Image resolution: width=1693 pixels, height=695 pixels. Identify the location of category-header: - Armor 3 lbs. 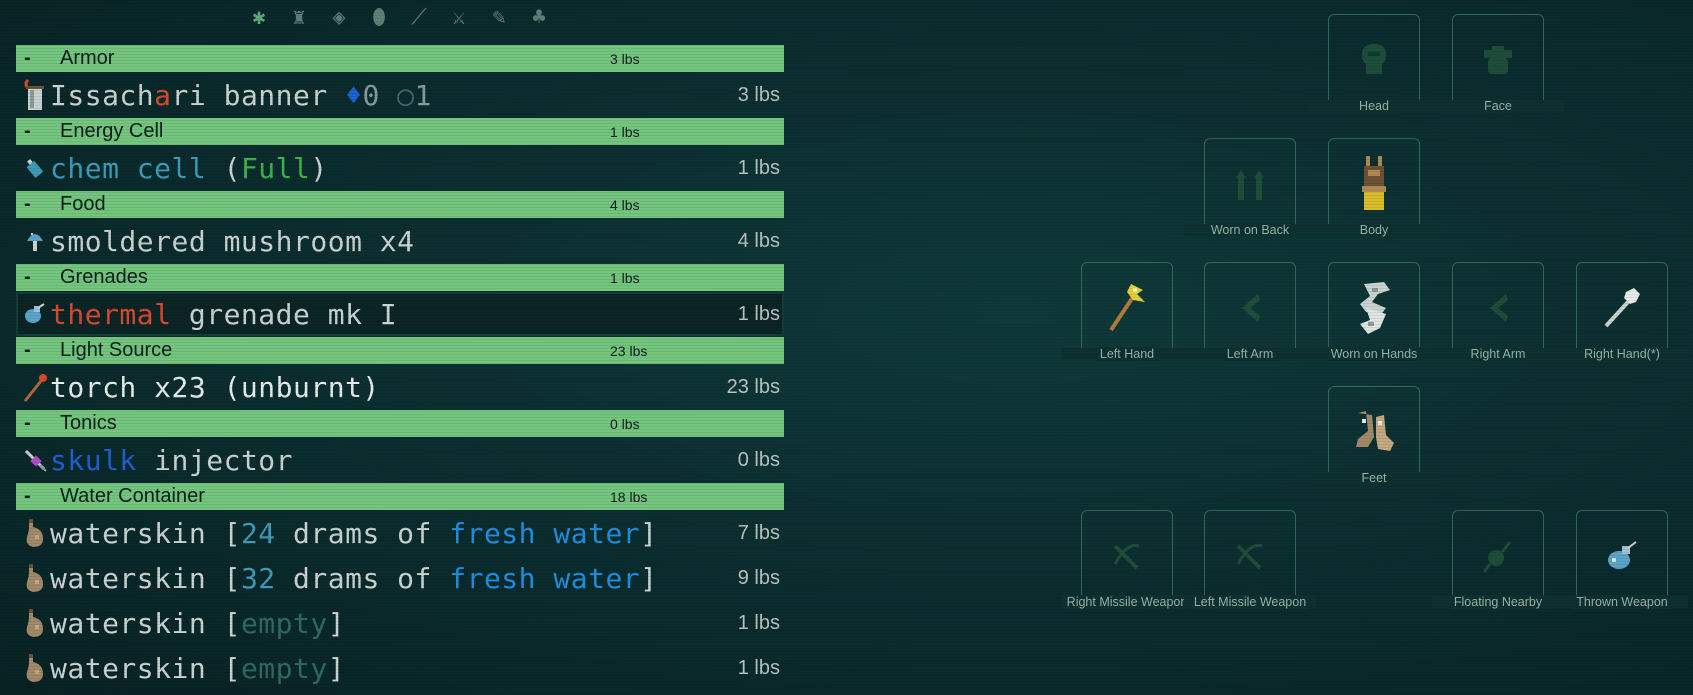
(400, 58).